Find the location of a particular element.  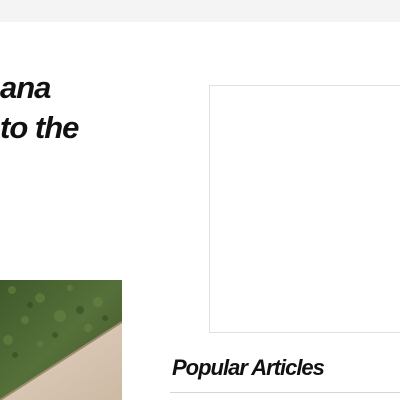

article-image is located at coordinates (61, 340).